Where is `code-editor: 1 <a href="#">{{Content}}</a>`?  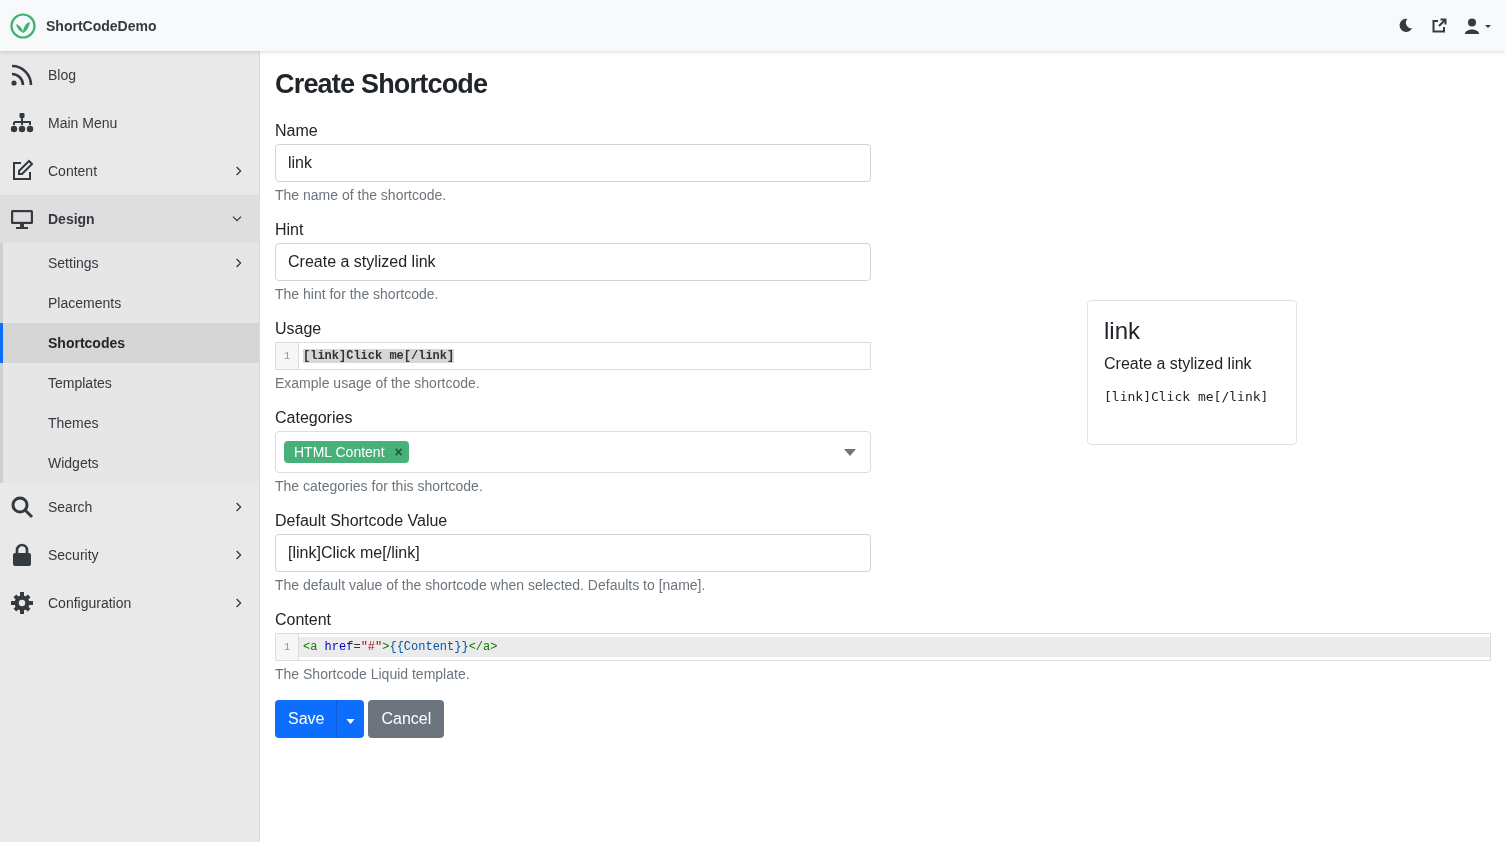
code-editor: 1 <a href="#">{{Content}}</a> is located at coordinates (883, 647).